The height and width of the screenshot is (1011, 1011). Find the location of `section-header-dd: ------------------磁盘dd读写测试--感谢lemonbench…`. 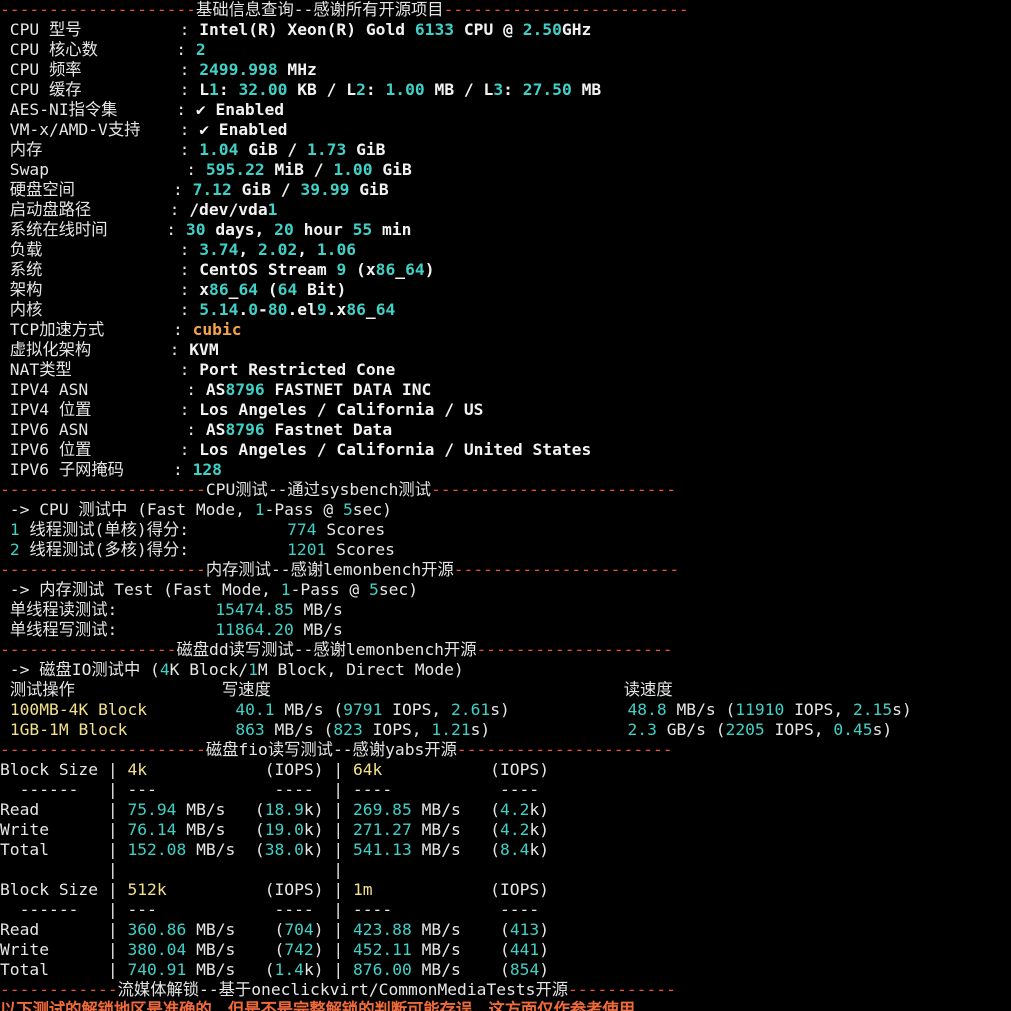

section-header-dd: ------------------磁盘dd读写测试--感谢lemonbench… is located at coordinates (336, 649).